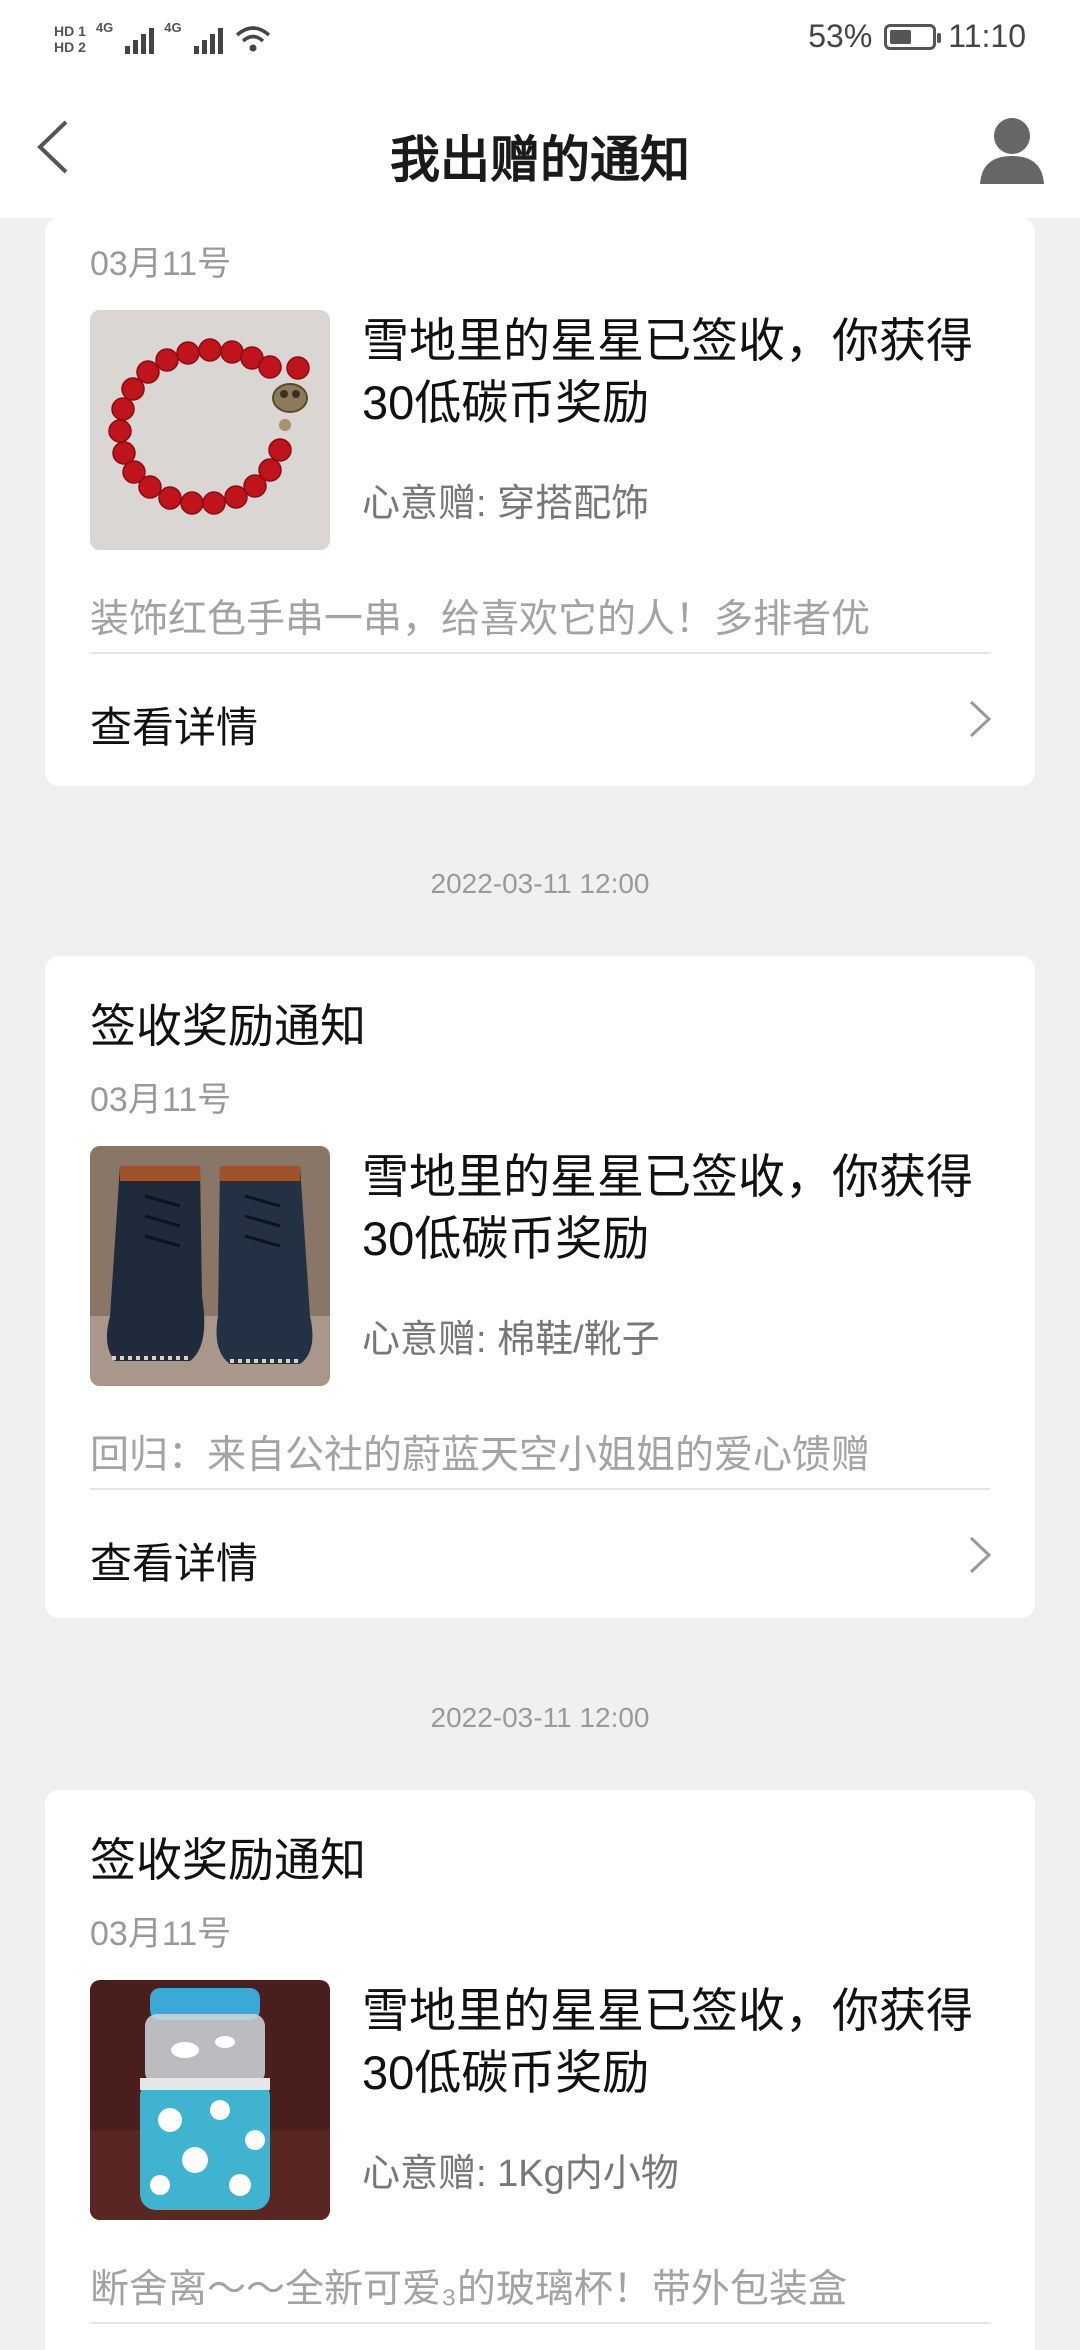  What do you see at coordinates (540, 160) in the screenshot?
I see `page-title: 我出赠的通知` at bounding box center [540, 160].